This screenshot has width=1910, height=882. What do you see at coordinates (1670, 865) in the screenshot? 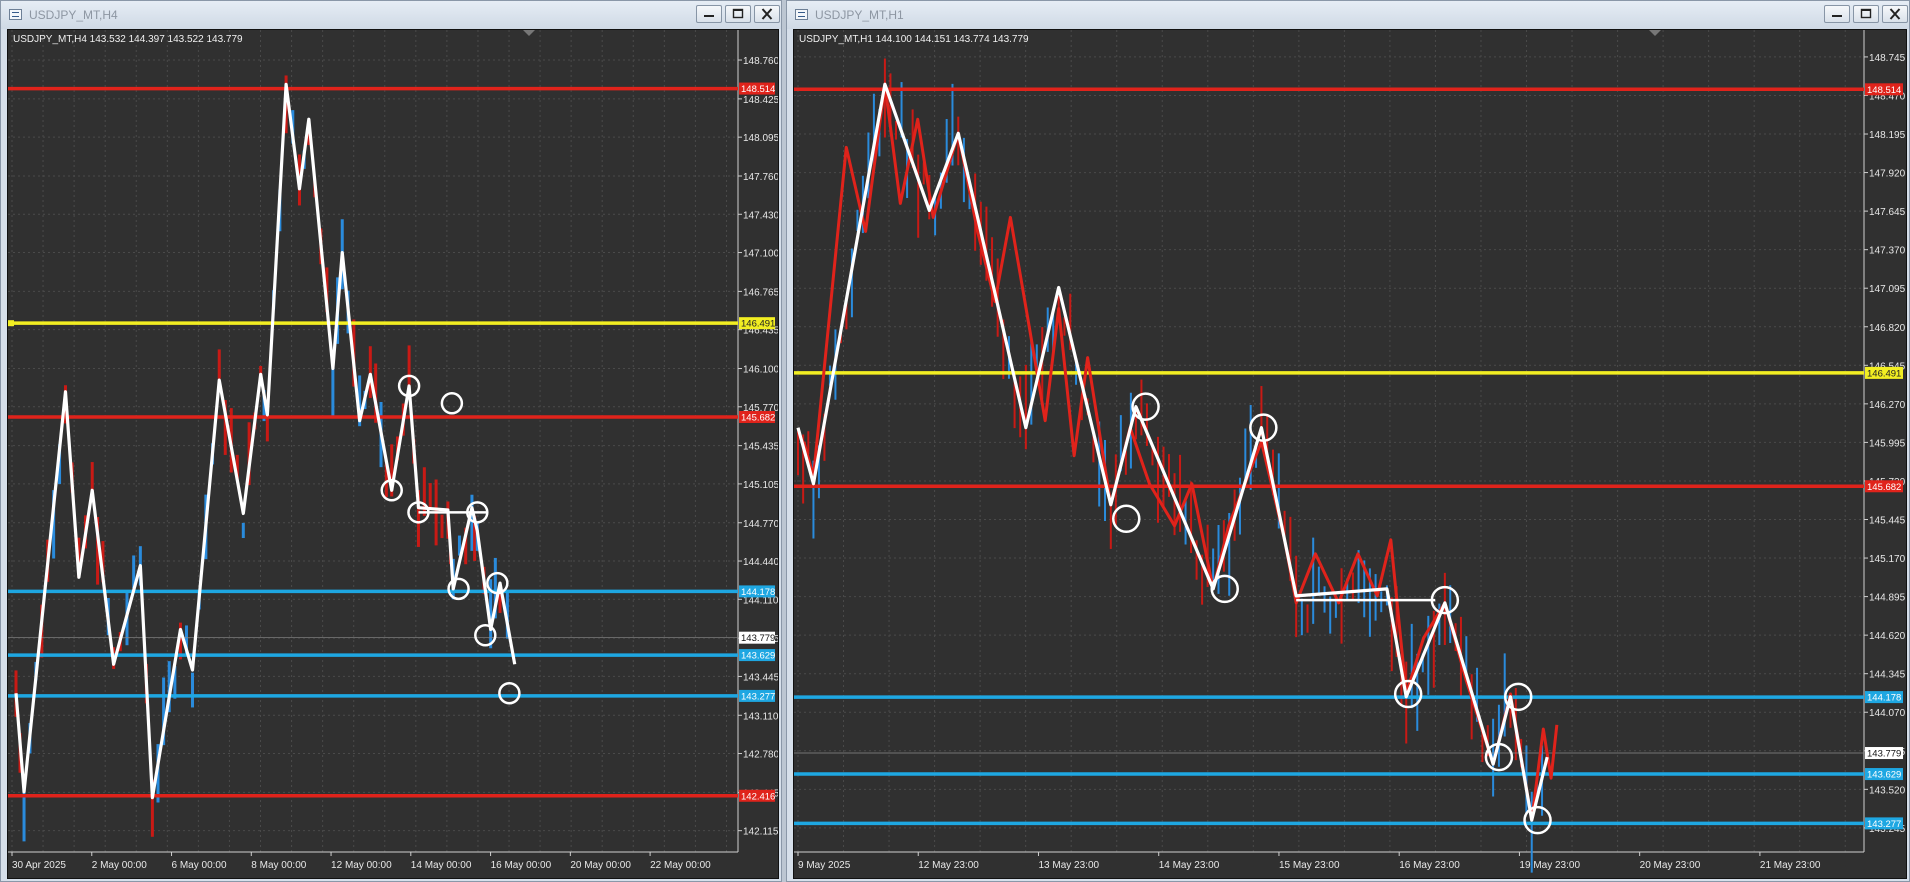
I see `x-tick-label: 20 May 23:00` at bounding box center [1670, 865].